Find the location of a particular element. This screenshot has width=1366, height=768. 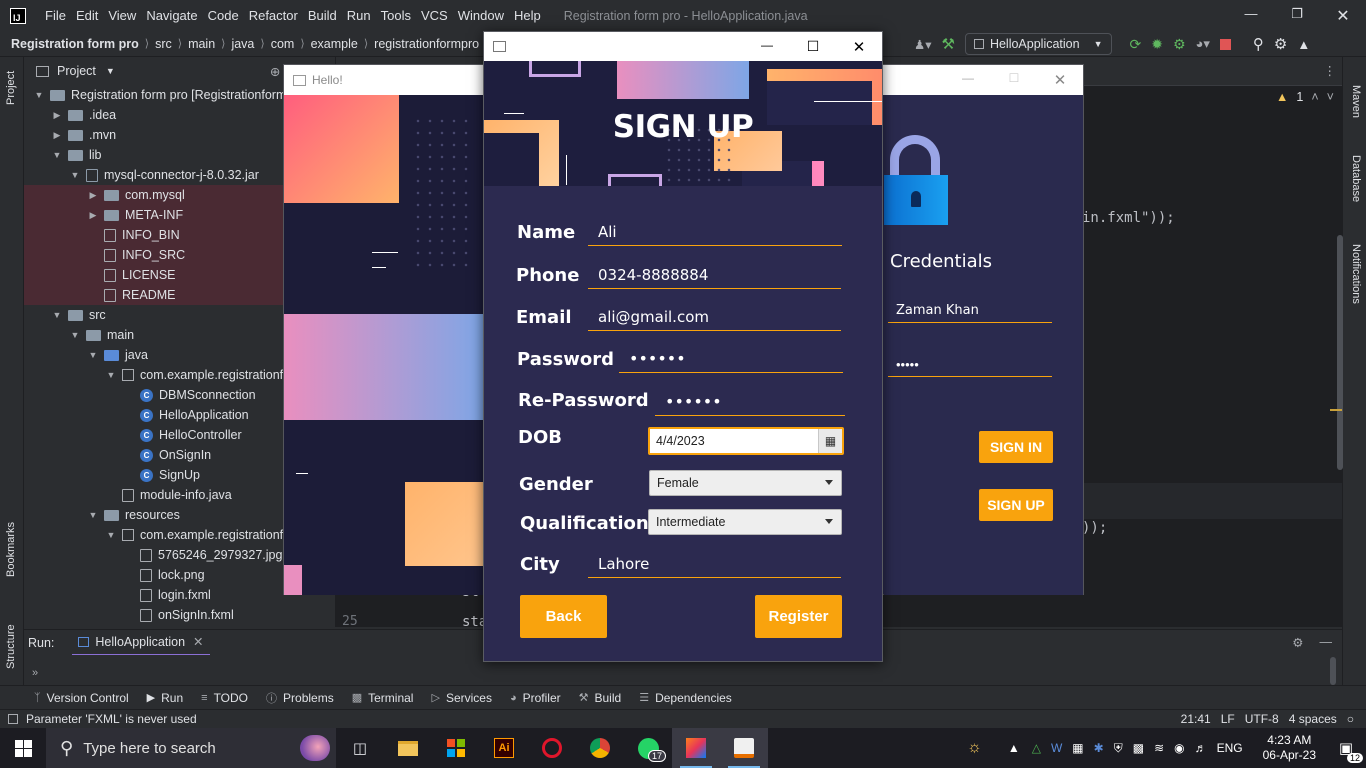

tool-profiler: ◕ Profiler is located at coordinates (535, 698).